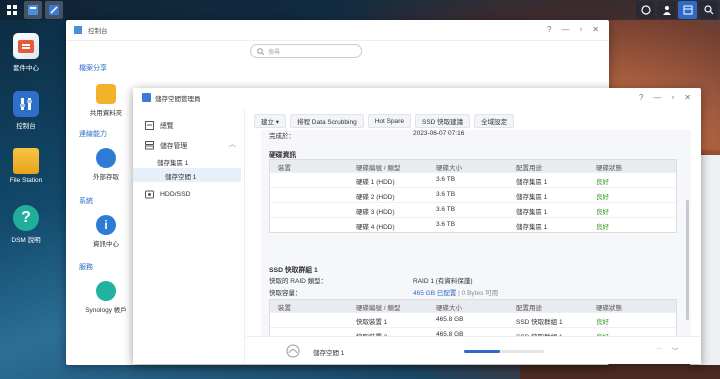  What do you see at coordinates (106, 231) in the screenshot?
I see `item-info-center: i 資訊中心` at bounding box center [106, 231].